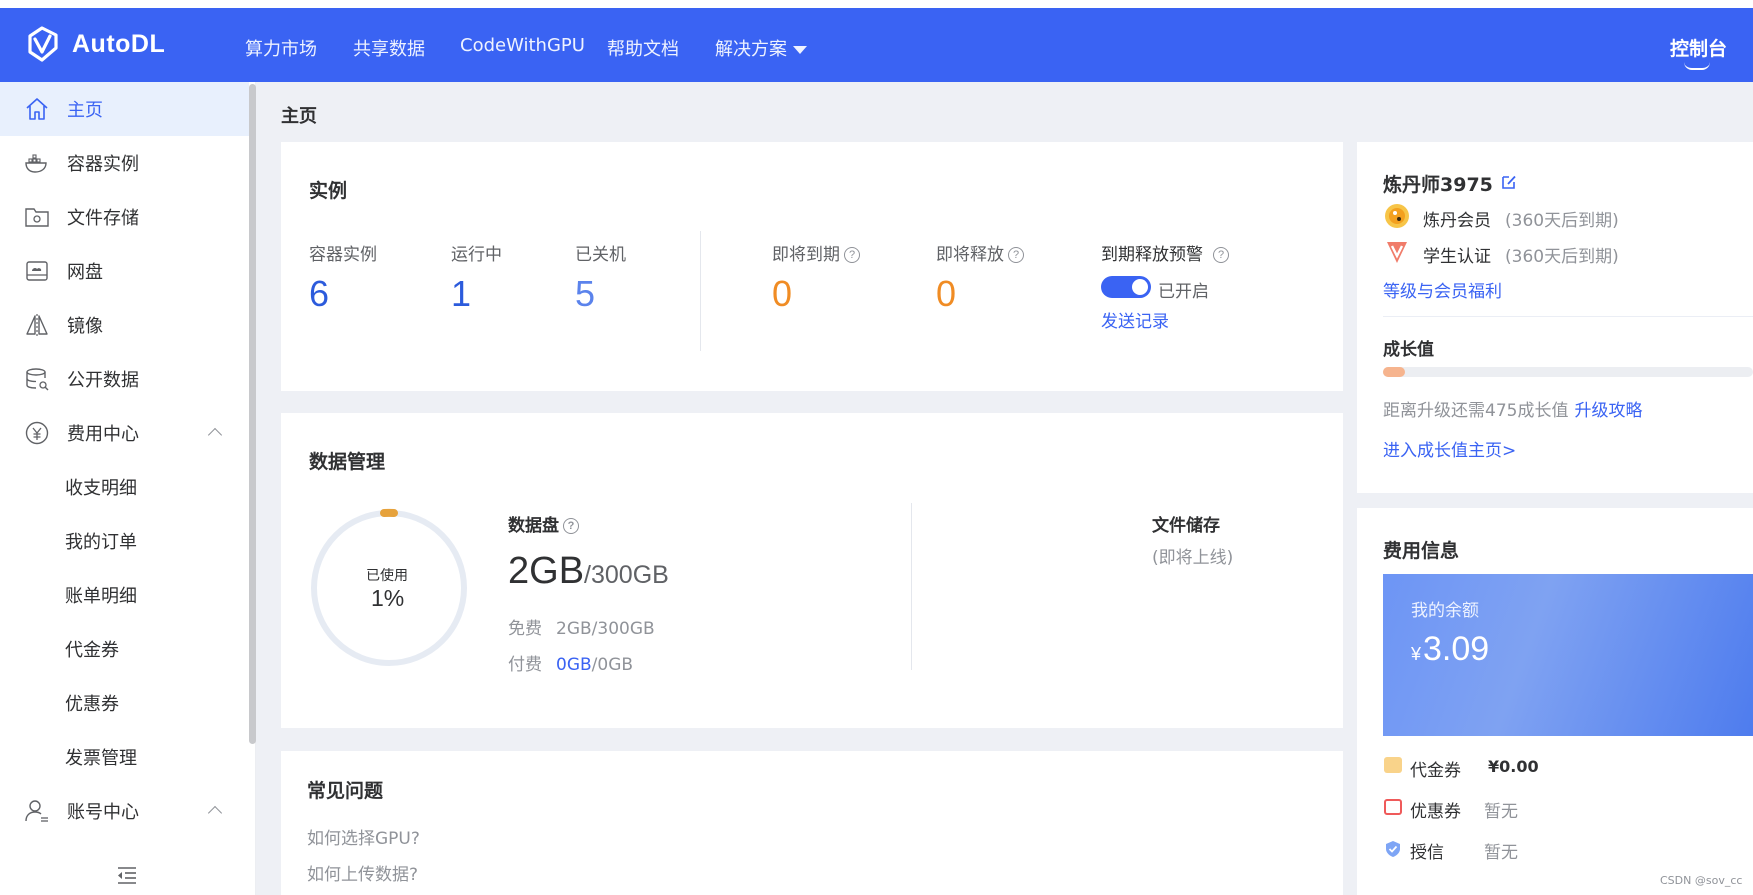  Describe the element at coordinates (533, 526) in the screenshot. I see `data-disk-label-text: 数据盘` at that location.